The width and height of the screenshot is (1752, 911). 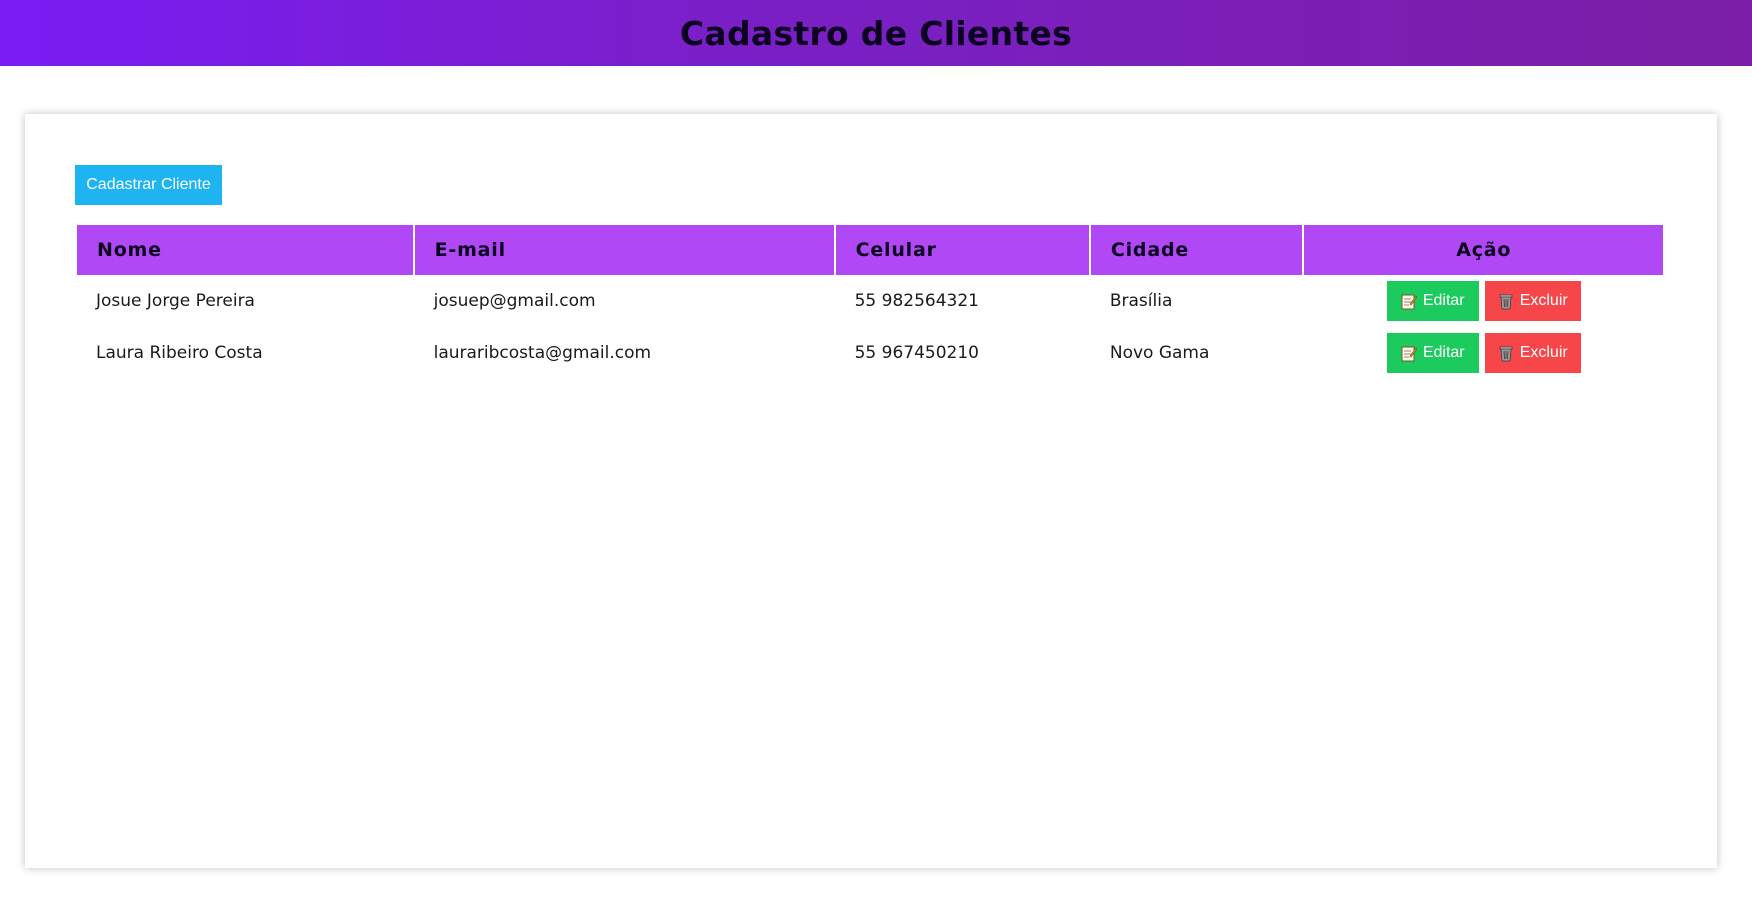 I want to click on column-header-email: E-mail, so click(x=624, y=250).